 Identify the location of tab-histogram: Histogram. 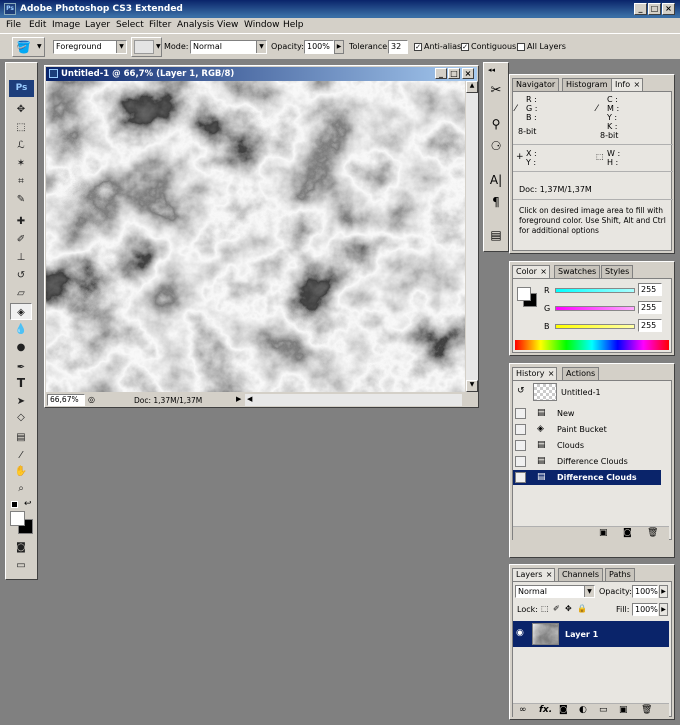
(587, 84).